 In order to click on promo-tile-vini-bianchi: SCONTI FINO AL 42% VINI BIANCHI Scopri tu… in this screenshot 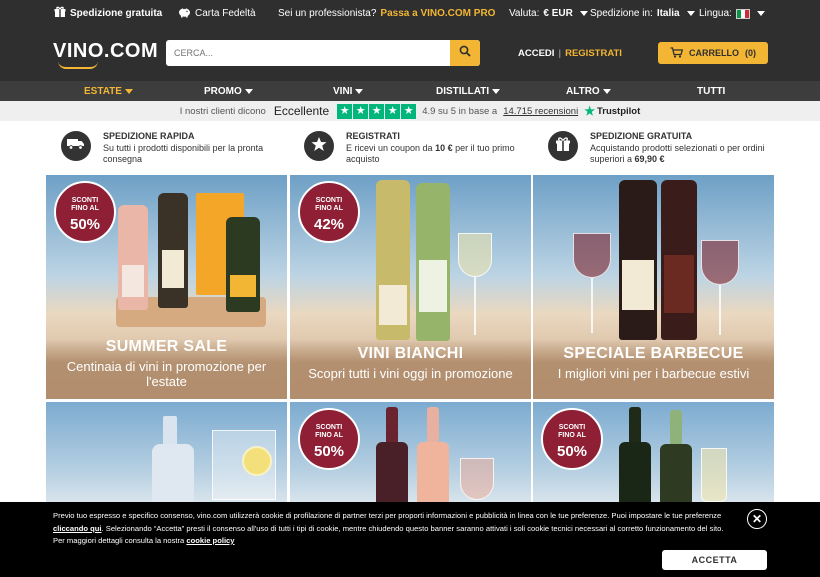, I will do `click(410, 287)`.